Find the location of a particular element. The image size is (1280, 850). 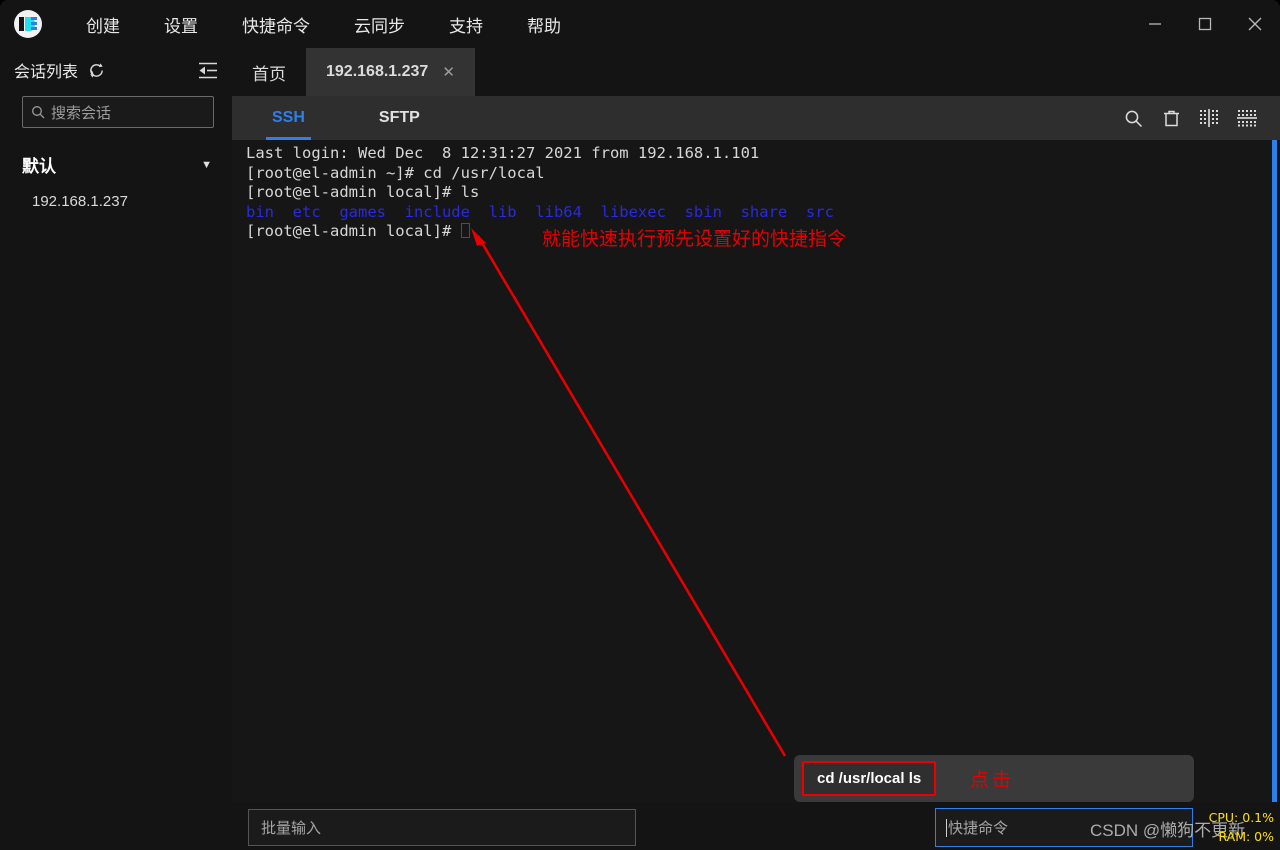

title-bar: 创建 设置 快捷命令 云同步 支持 帮助 is located at coordinates (640, 24).